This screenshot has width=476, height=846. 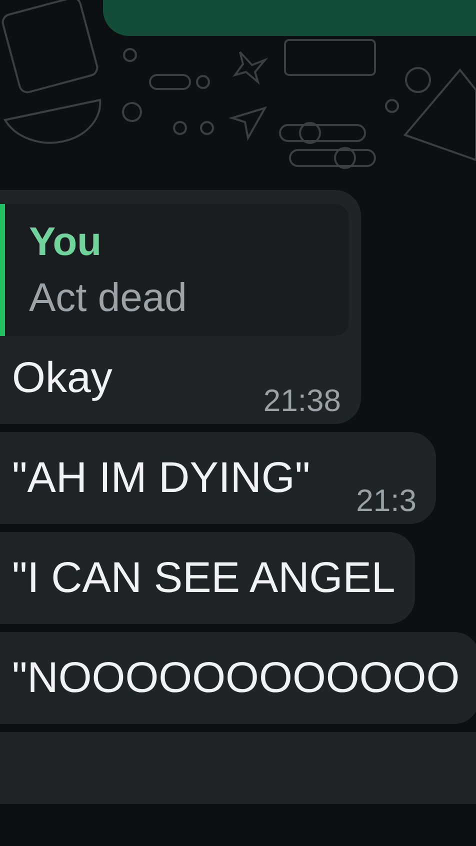 What do you see at coordinates (161, 478) in the screenshot?
I see `message-text: "AH IM DYING"` at bounding box center [161, 478].